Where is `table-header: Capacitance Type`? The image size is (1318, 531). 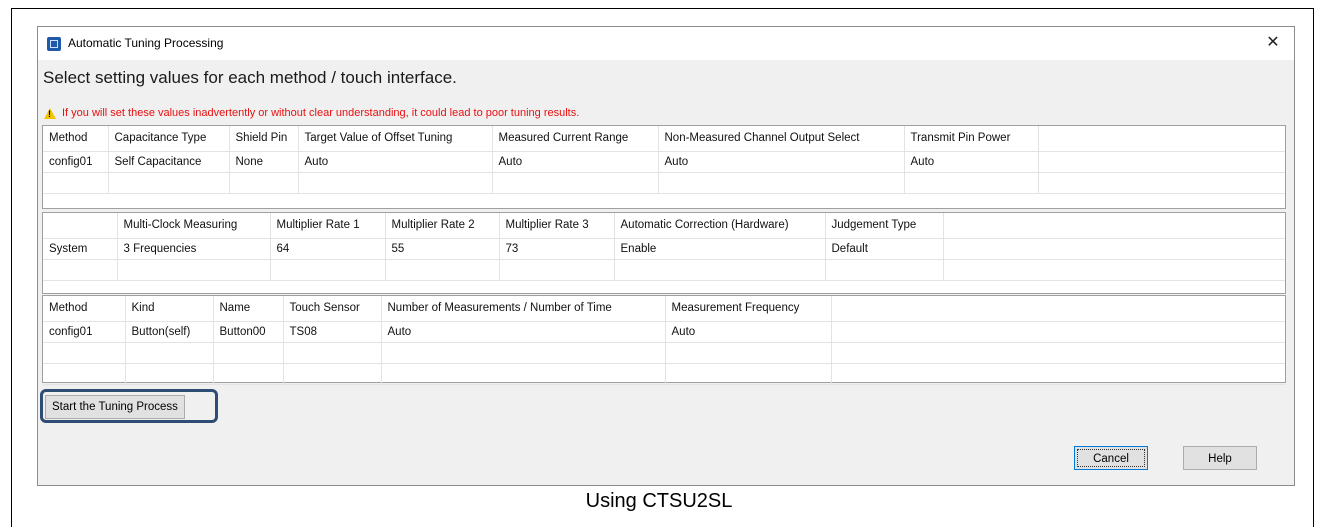
table-header: Capacitance Type is located at coordinates (169, 139).